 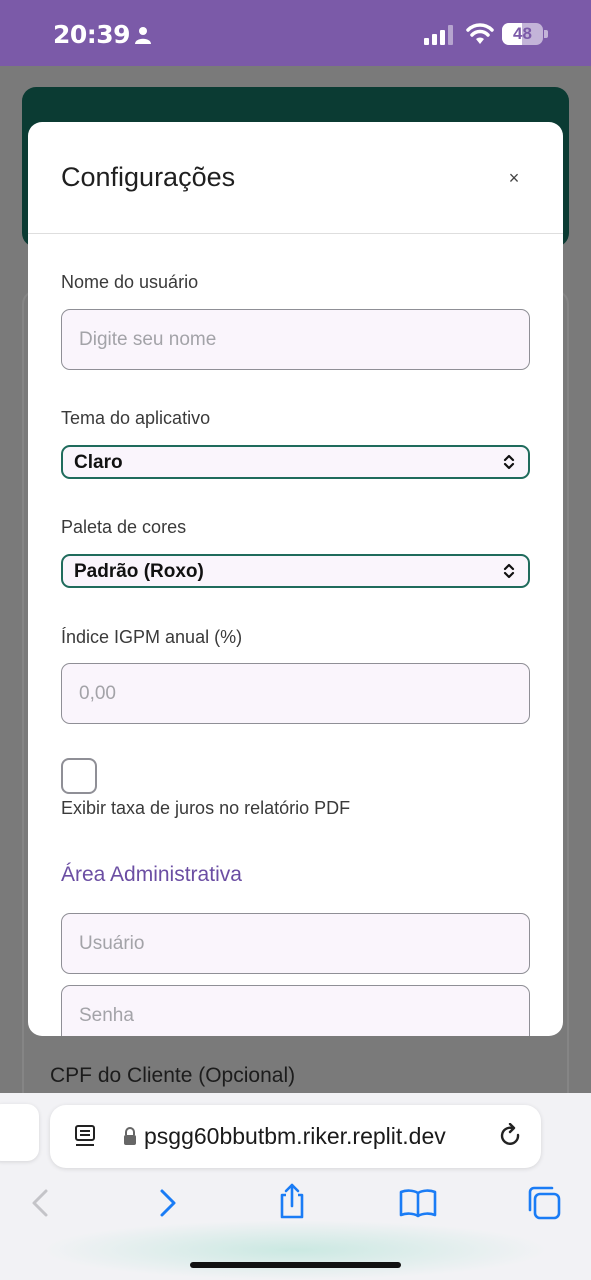 I want to click on lock-icon, so click(x=130, y=1136).